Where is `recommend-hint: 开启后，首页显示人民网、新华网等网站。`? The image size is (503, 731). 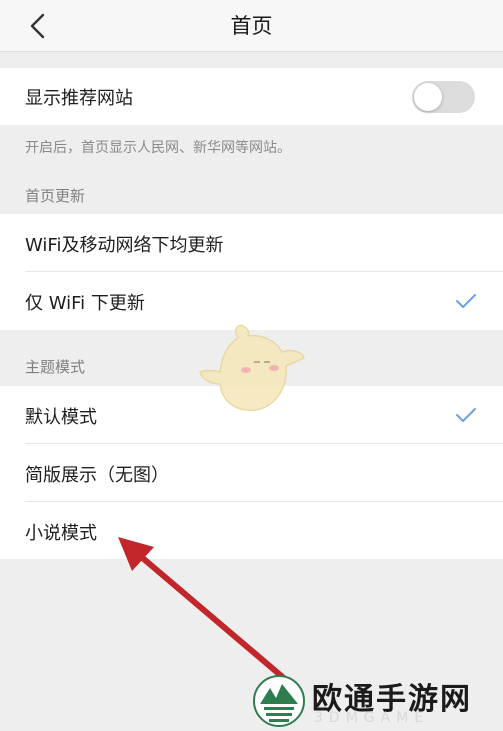 recommend-hint: 开启后，首页显示人民网、新华网等网站。 is located at coordinates (158, 148).